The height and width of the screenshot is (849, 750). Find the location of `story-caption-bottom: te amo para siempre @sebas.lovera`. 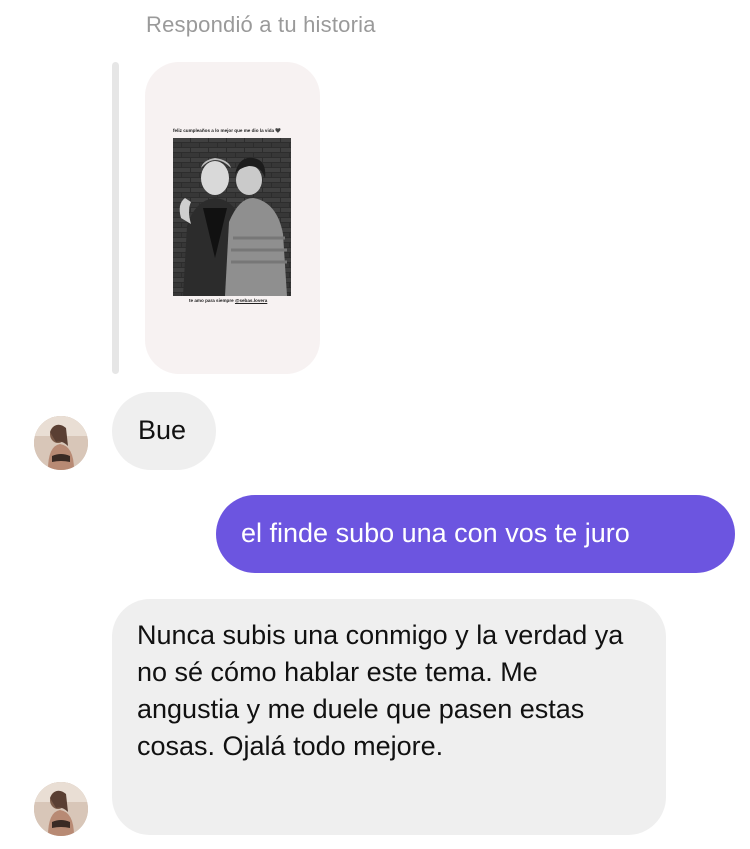

story-caption-bottom: te amo para siempre @sebas.lovera is located at coordinates (228, 300).